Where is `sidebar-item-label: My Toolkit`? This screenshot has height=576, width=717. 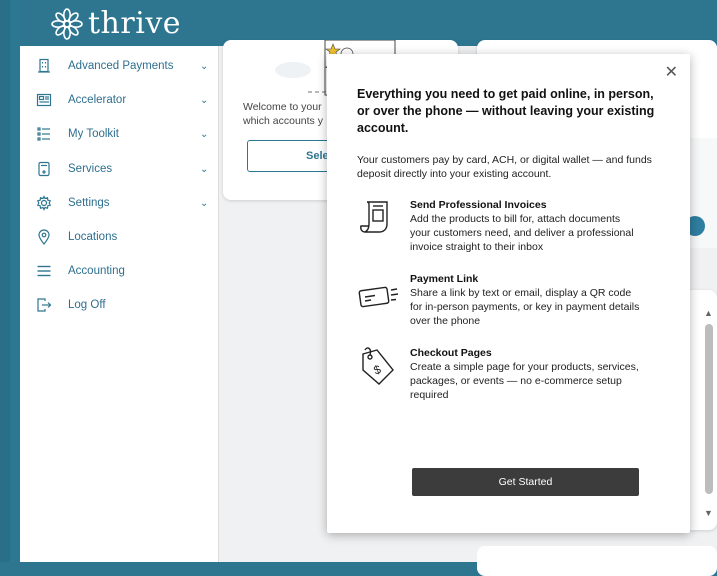 sidebar-item-label: My Toolkit is located at coordinates (93, 134).